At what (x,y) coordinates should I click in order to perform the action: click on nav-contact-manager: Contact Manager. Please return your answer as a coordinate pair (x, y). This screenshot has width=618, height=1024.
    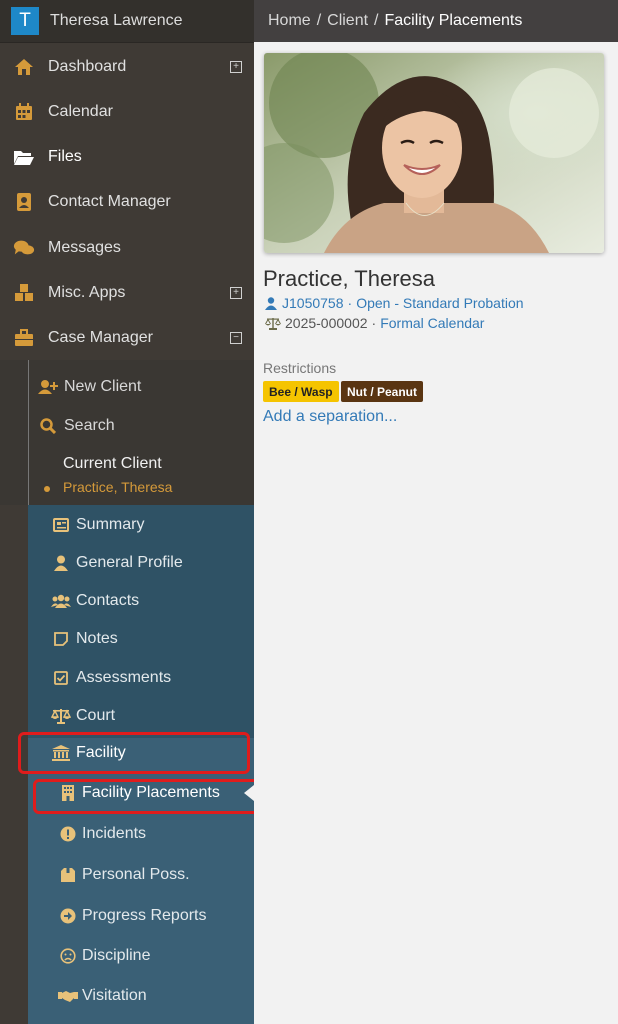
    Looking at the image, I should click on (127, 201).